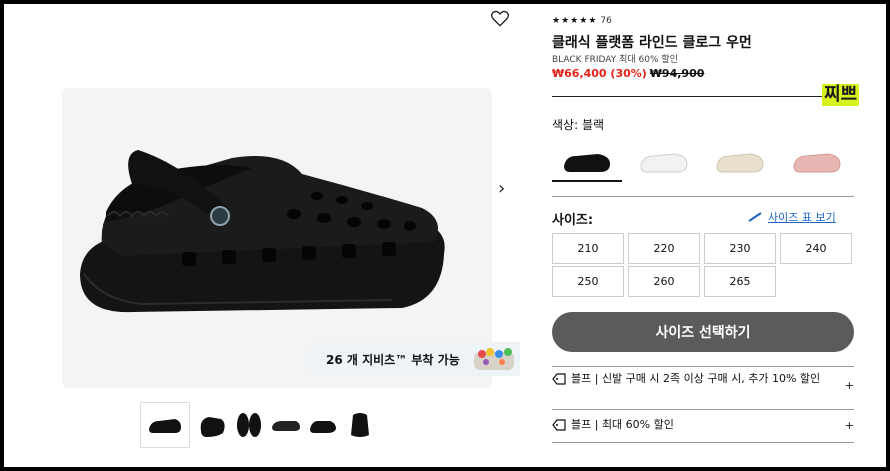 This screenshot has height=471, width=890. Describe the element at coordinates (664, 248) in the screenshot. I see `size-option: 220` at that location.